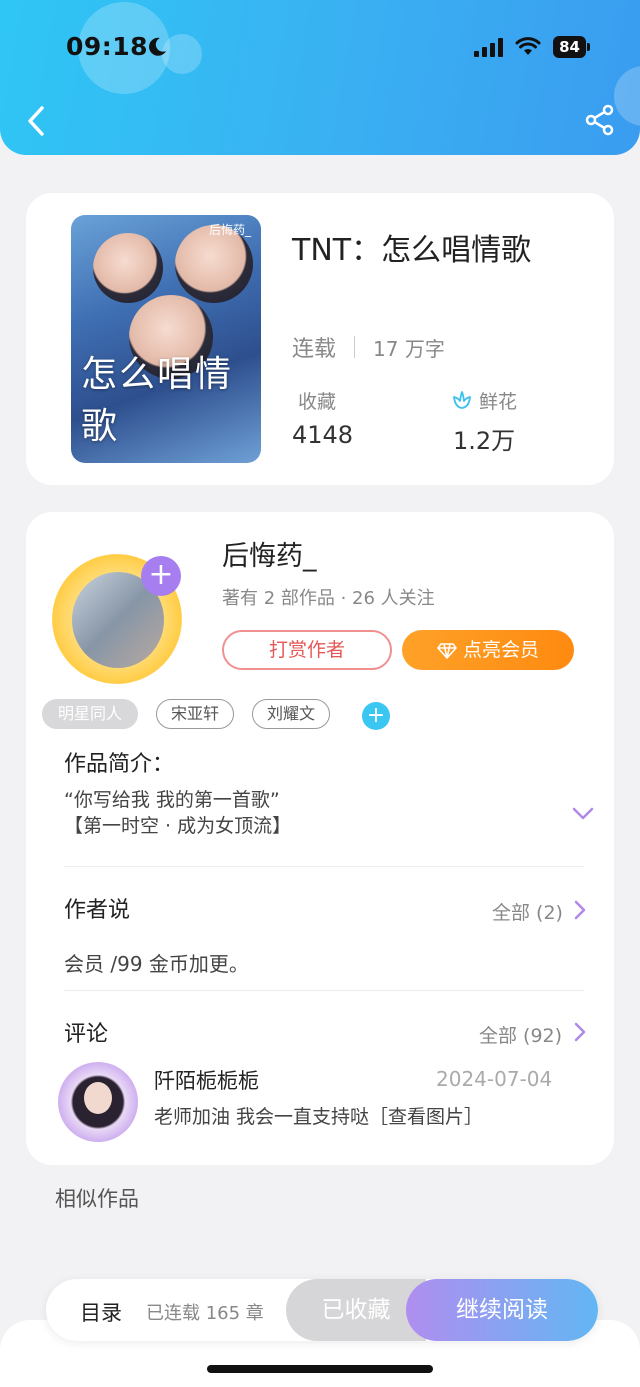 The width and height of the screenshot is (640, 1387). Describe the element at coordinates (195, 714) in the screenshot. I see `tag-item: 宋亚轩` at that location.